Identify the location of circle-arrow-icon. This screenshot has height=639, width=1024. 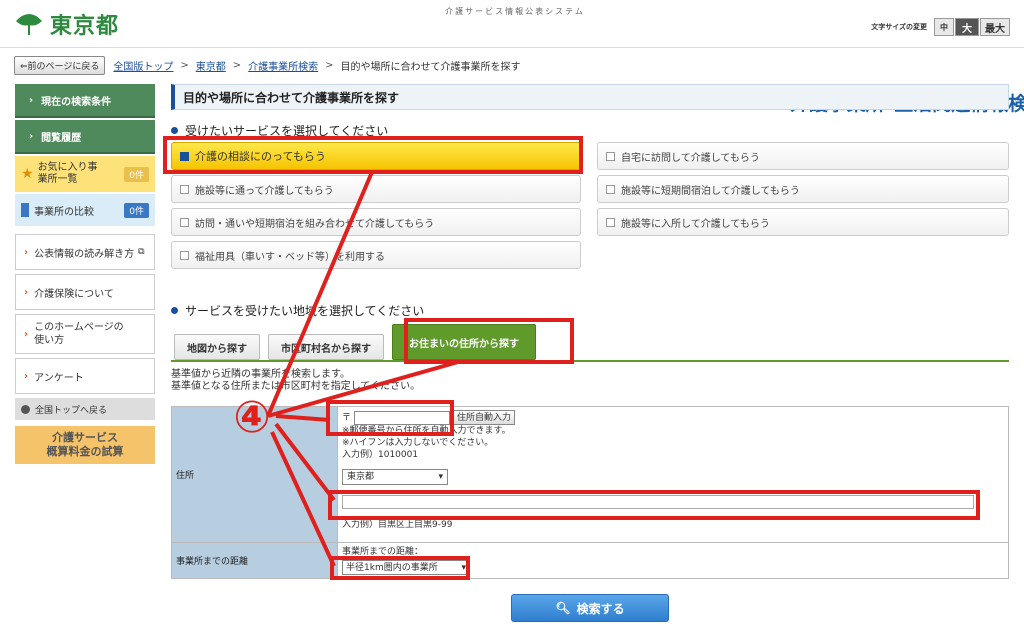
(25, 409).